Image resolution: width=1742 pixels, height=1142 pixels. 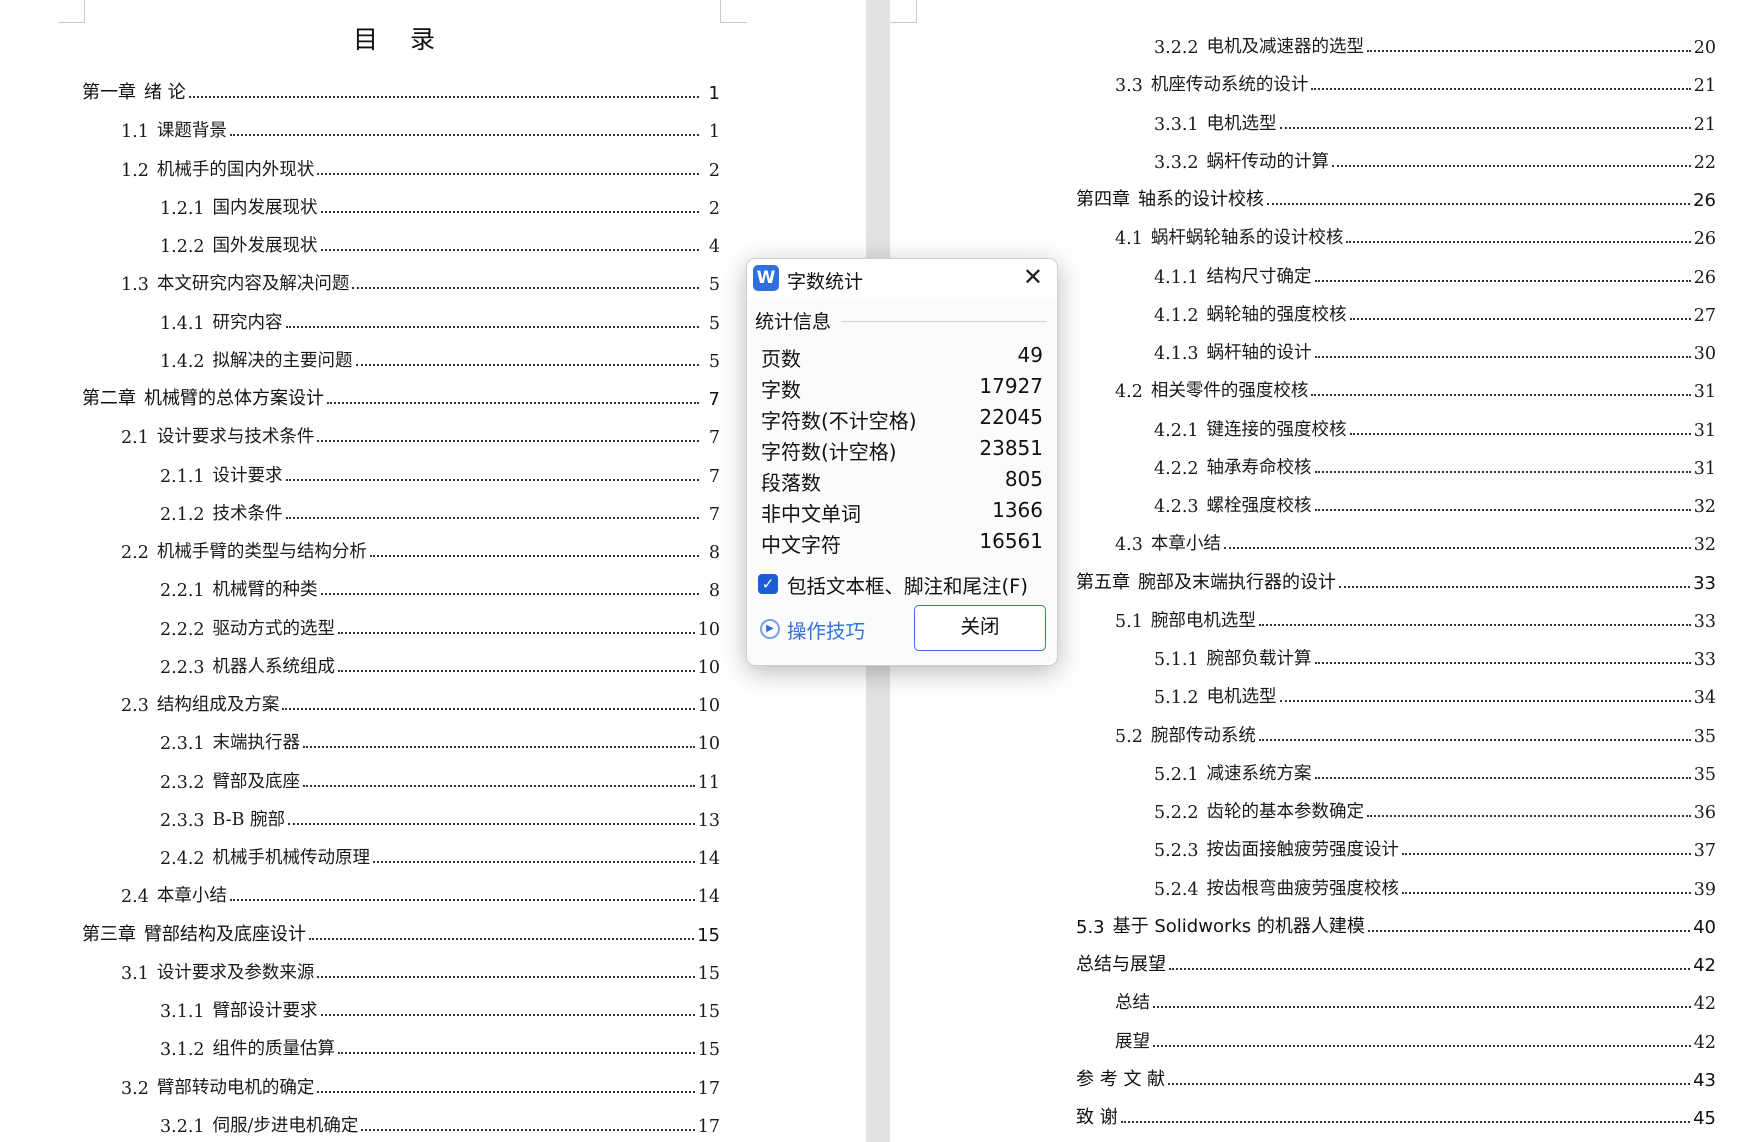 What do you see at coordinates (440, 738) in the screenshot?
I see `toc-entry: 2.3.1 末端执行器 10` at bounding box center [440, 738].